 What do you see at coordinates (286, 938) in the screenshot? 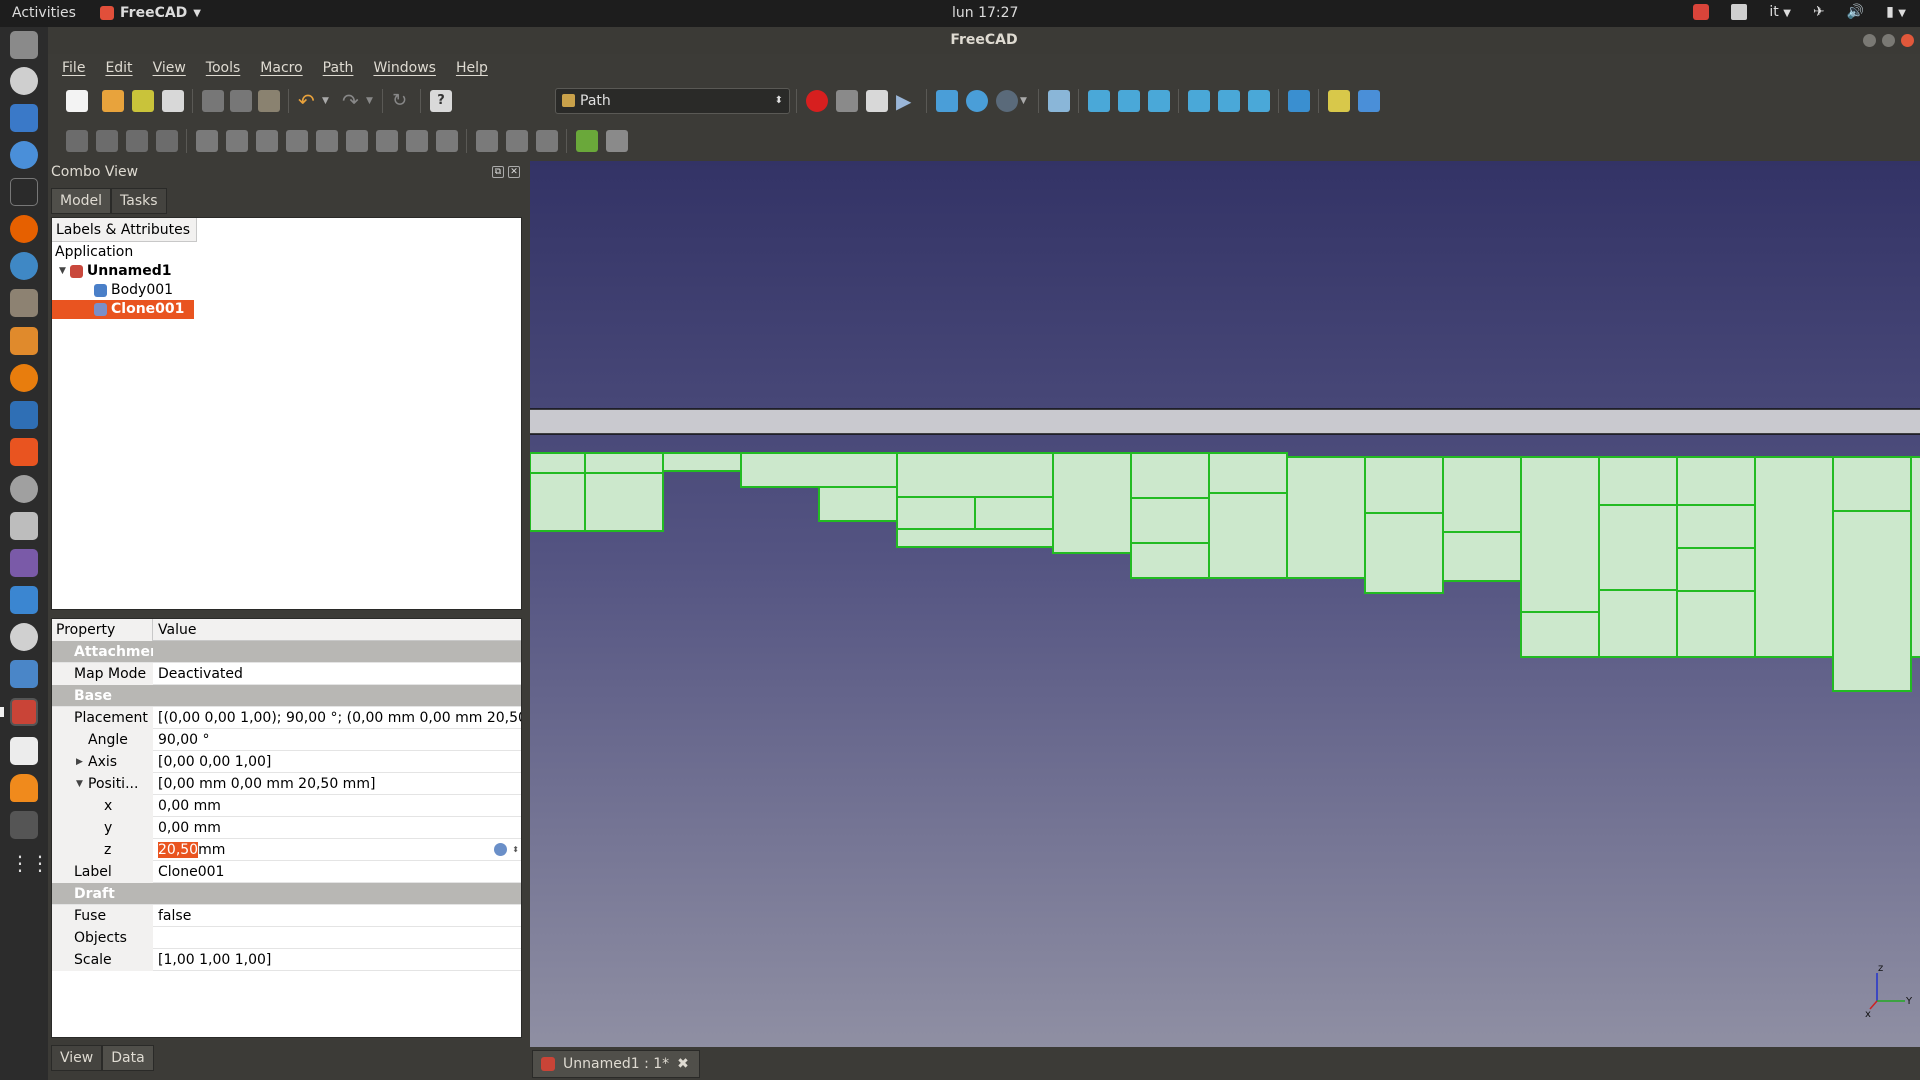
I see `property-row-objects: Objects` at bounding box center [286, 938].